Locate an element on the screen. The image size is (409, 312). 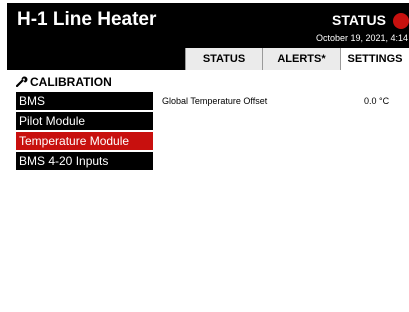
menu-item-bms-4-20-inputs: BMS 4-20 Inputs is located at coordinates (84, 161).